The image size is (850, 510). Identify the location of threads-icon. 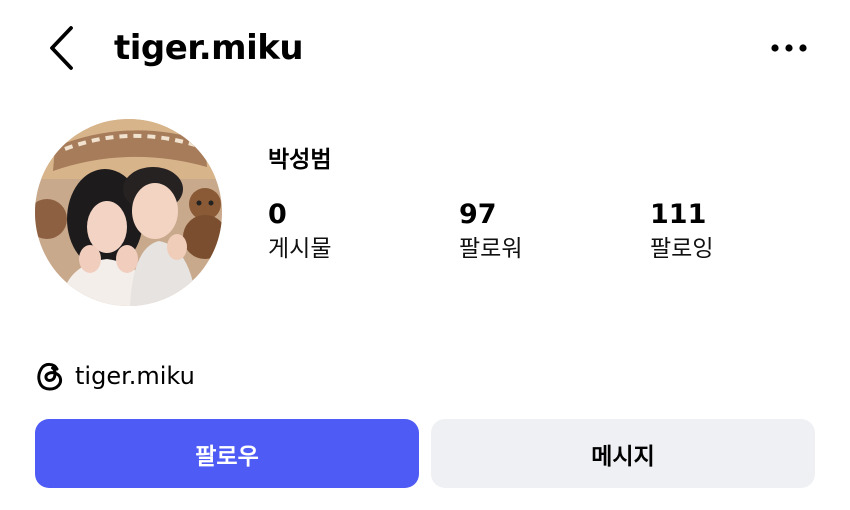
(50, 376).